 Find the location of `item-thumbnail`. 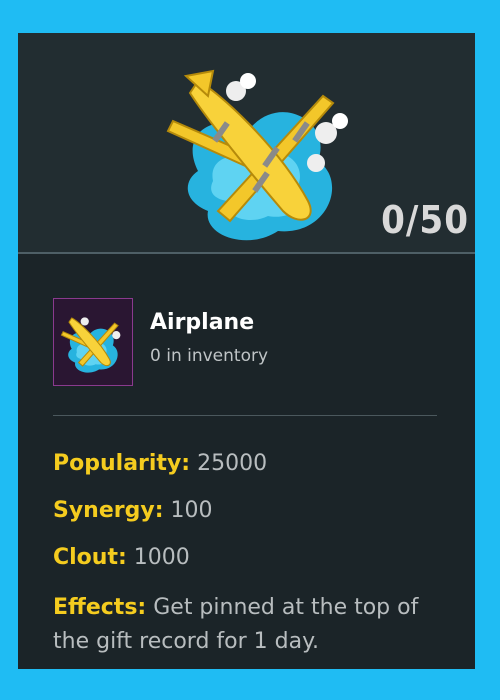

item-thumbnail is located at coordinates (93, 342).